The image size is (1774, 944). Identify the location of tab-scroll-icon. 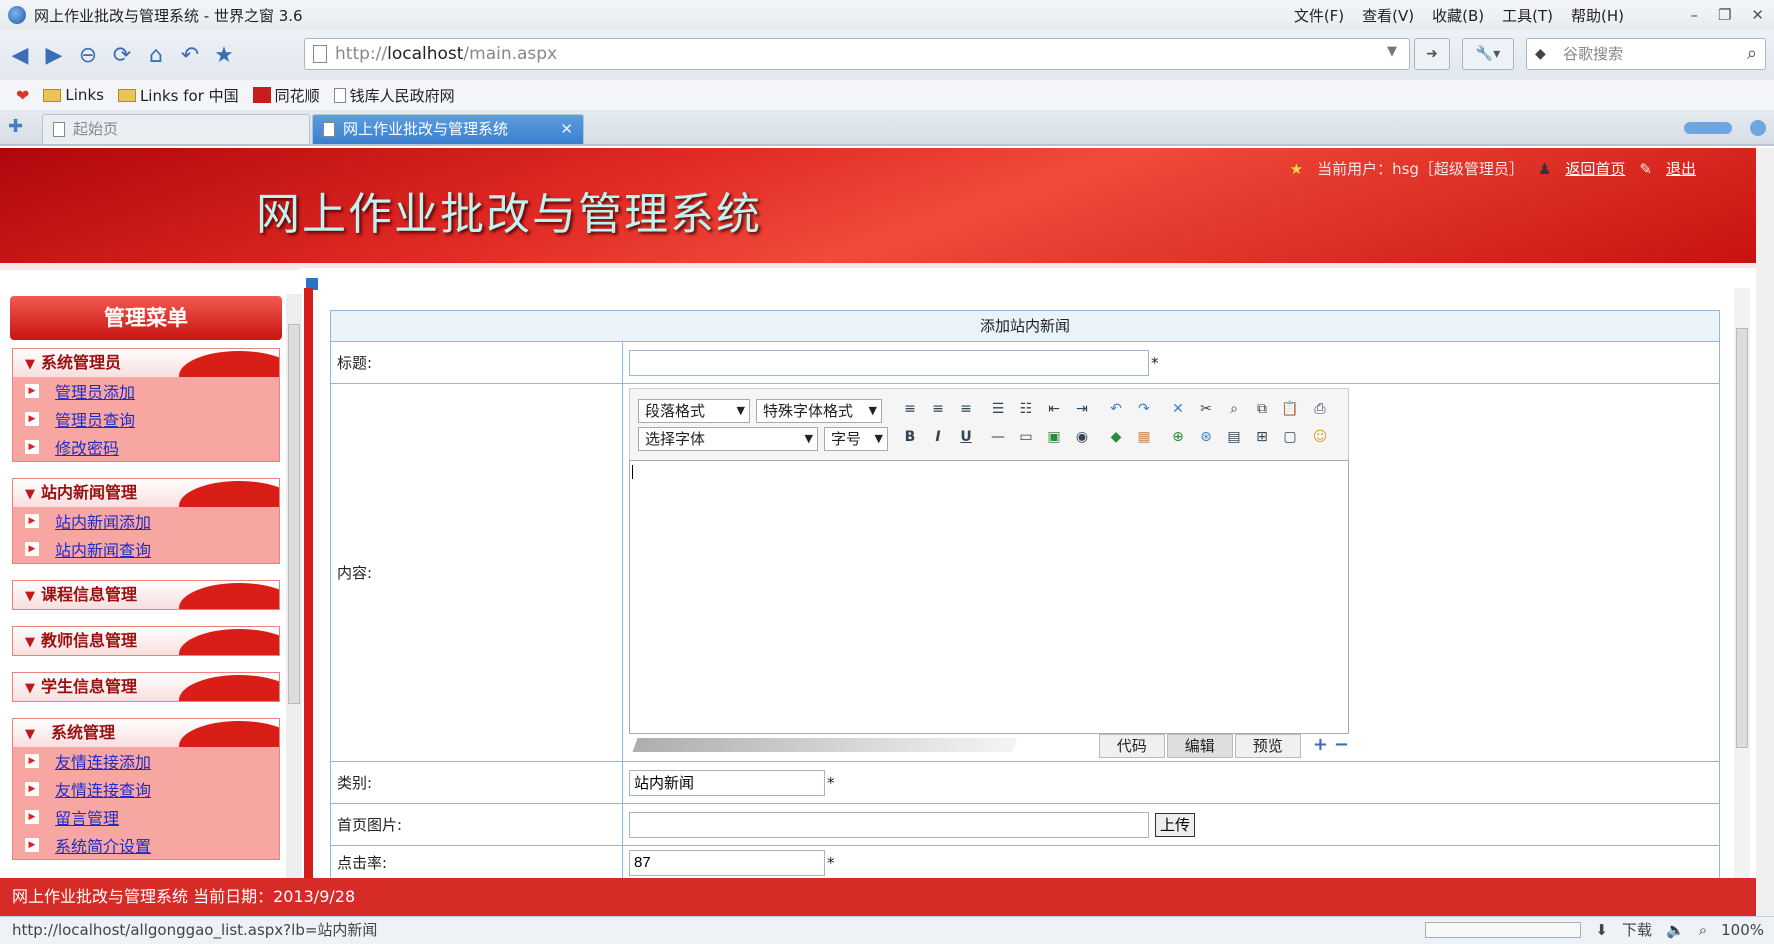
(1708, 128).